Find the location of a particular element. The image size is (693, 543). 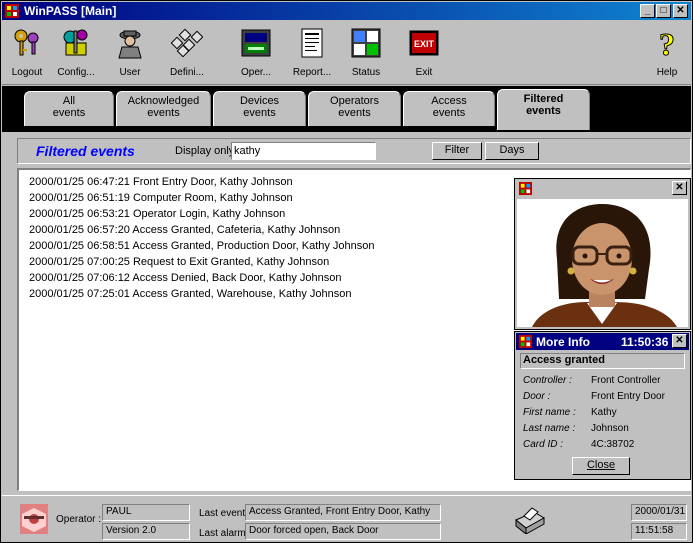

tab-filtered-line1: Filtered is located at coordinates (543, 99).